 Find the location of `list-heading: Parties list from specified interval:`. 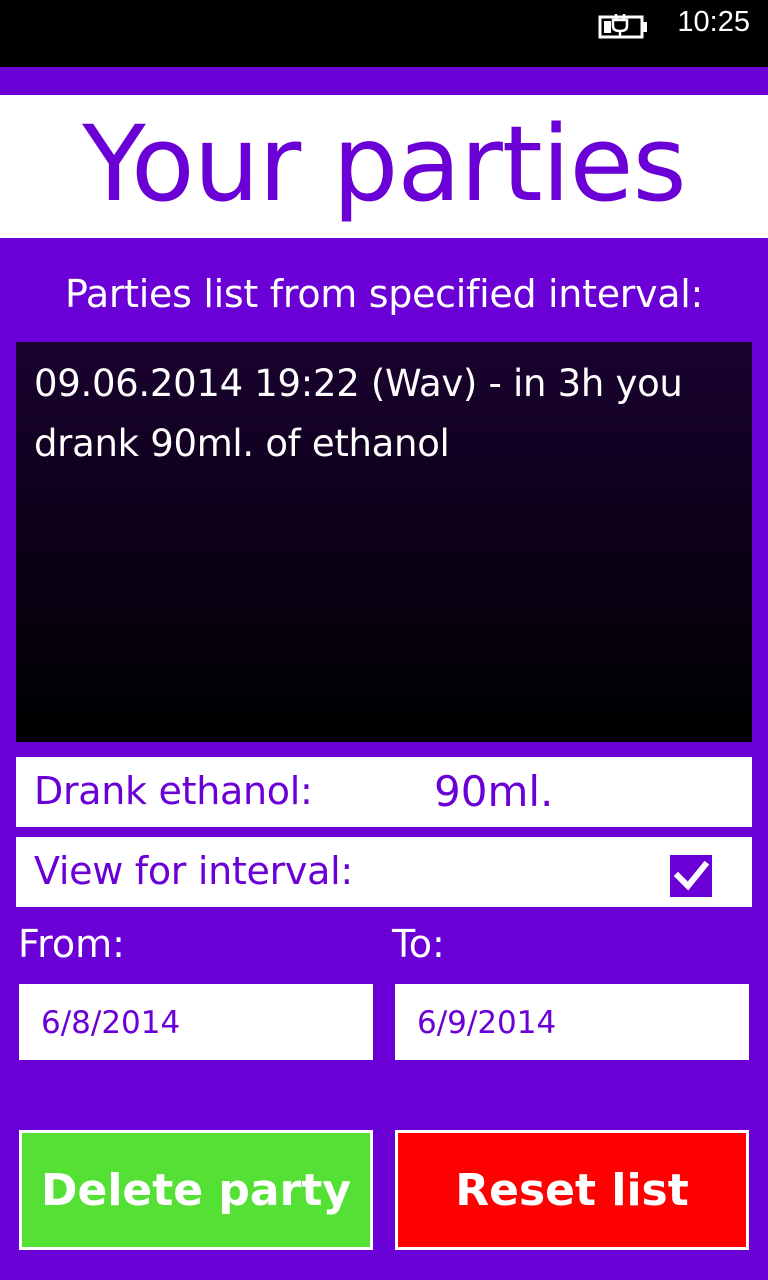

list-heading: Parties list from specified interval: is located at coordinates (384, 294).